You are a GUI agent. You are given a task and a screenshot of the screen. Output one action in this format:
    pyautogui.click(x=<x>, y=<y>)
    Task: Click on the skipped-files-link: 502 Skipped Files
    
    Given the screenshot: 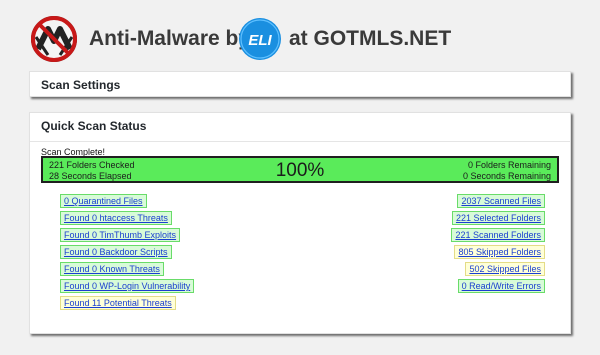 What is the action you would take?
    pyautogui.click(x=505, y=269)
    